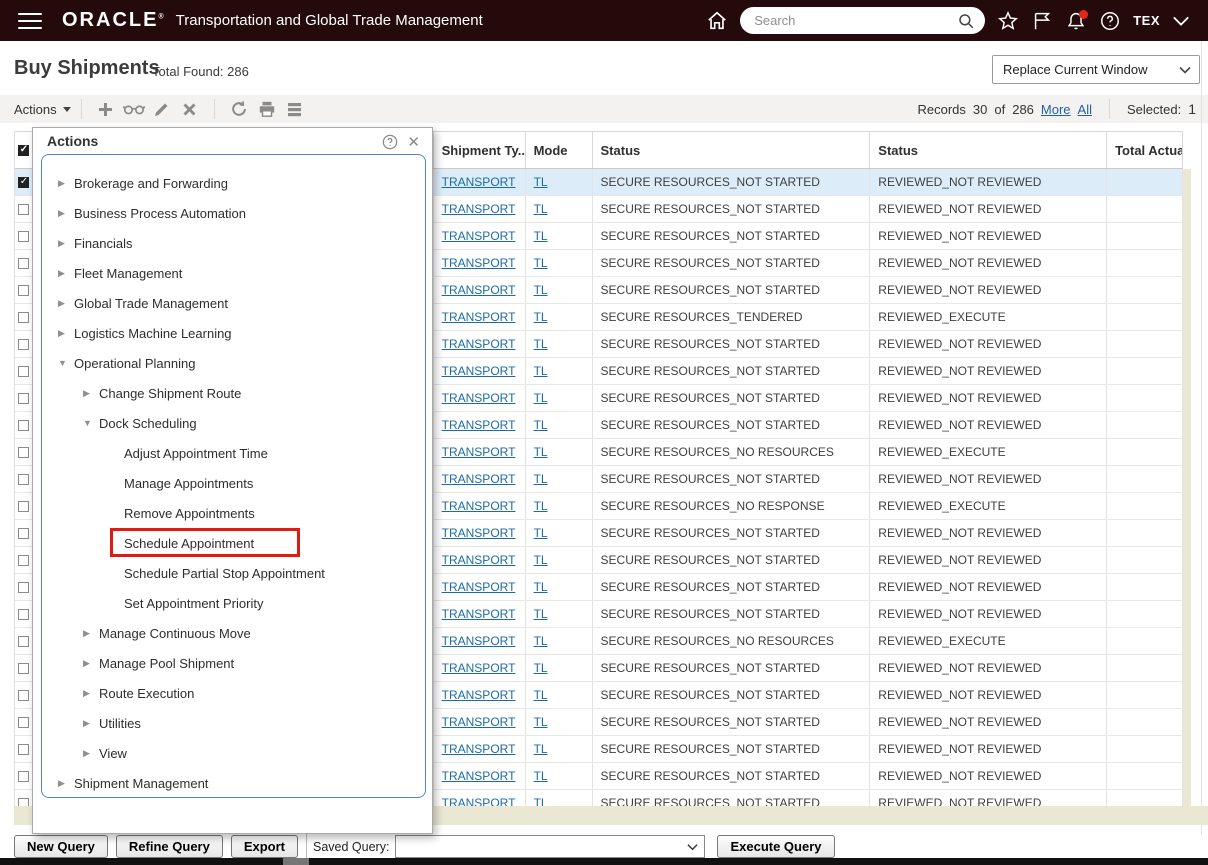 The width and height of the screenshot is (1208, 865). Describe the element at coordinates (233, 213) in the screenshot. I see `actions-menu-item: ▶ Business Process Automation` at that location.